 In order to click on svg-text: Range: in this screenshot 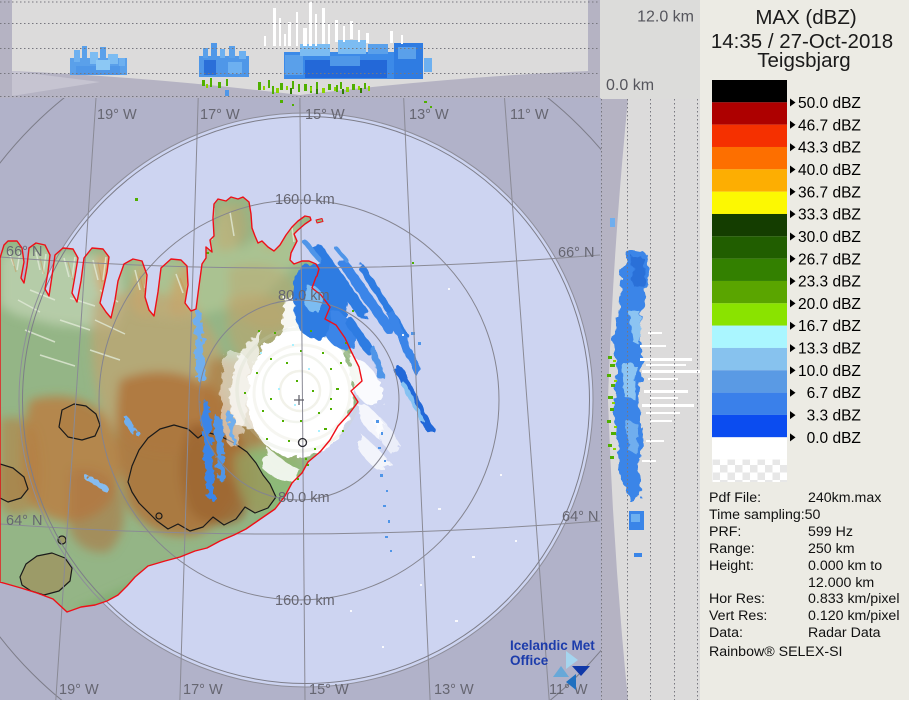, I will do `click(732, 549)`.